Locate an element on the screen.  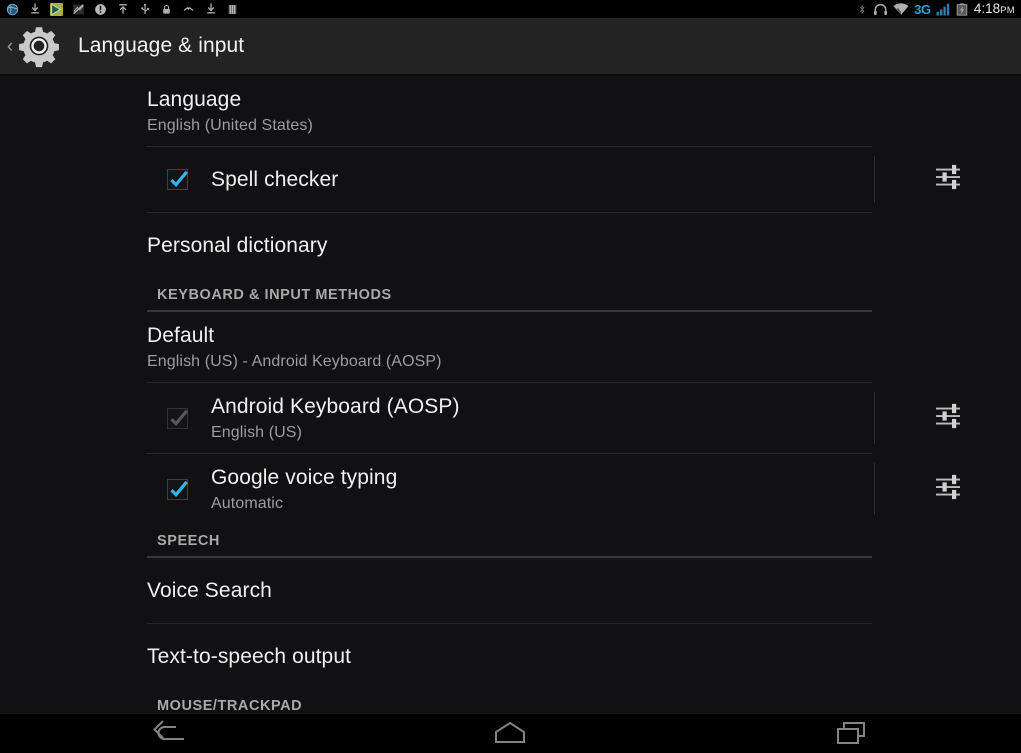
section-header: SPEECH is located at coordinates (510, 540).